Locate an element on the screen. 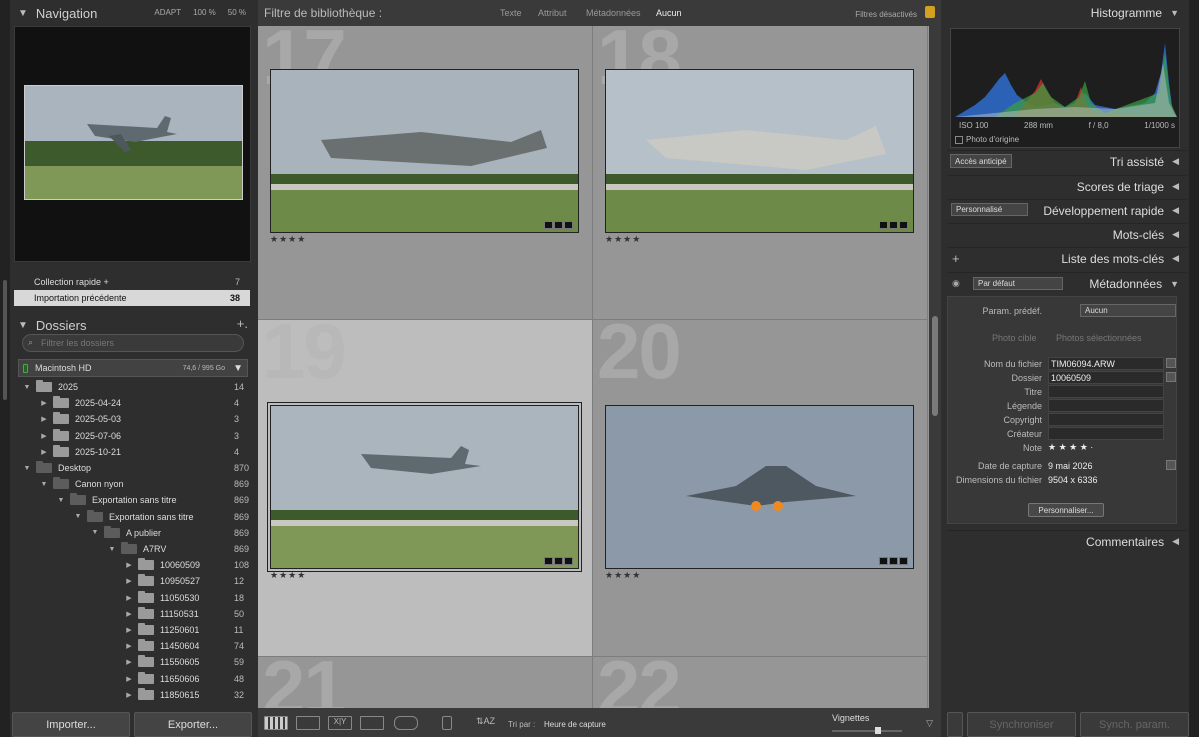  histogram-header: Histogramme ▼ is located at coordinates (1067, 13).